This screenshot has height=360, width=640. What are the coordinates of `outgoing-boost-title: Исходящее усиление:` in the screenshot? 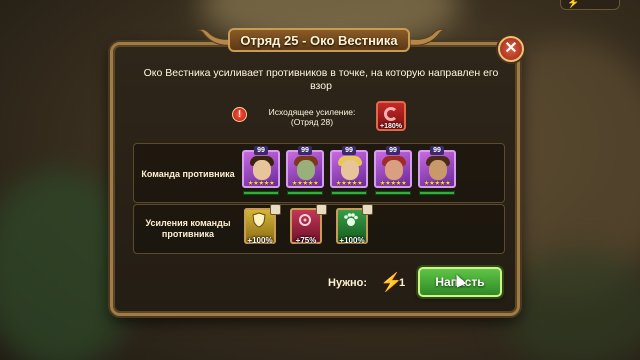 It's located at (312, 112).